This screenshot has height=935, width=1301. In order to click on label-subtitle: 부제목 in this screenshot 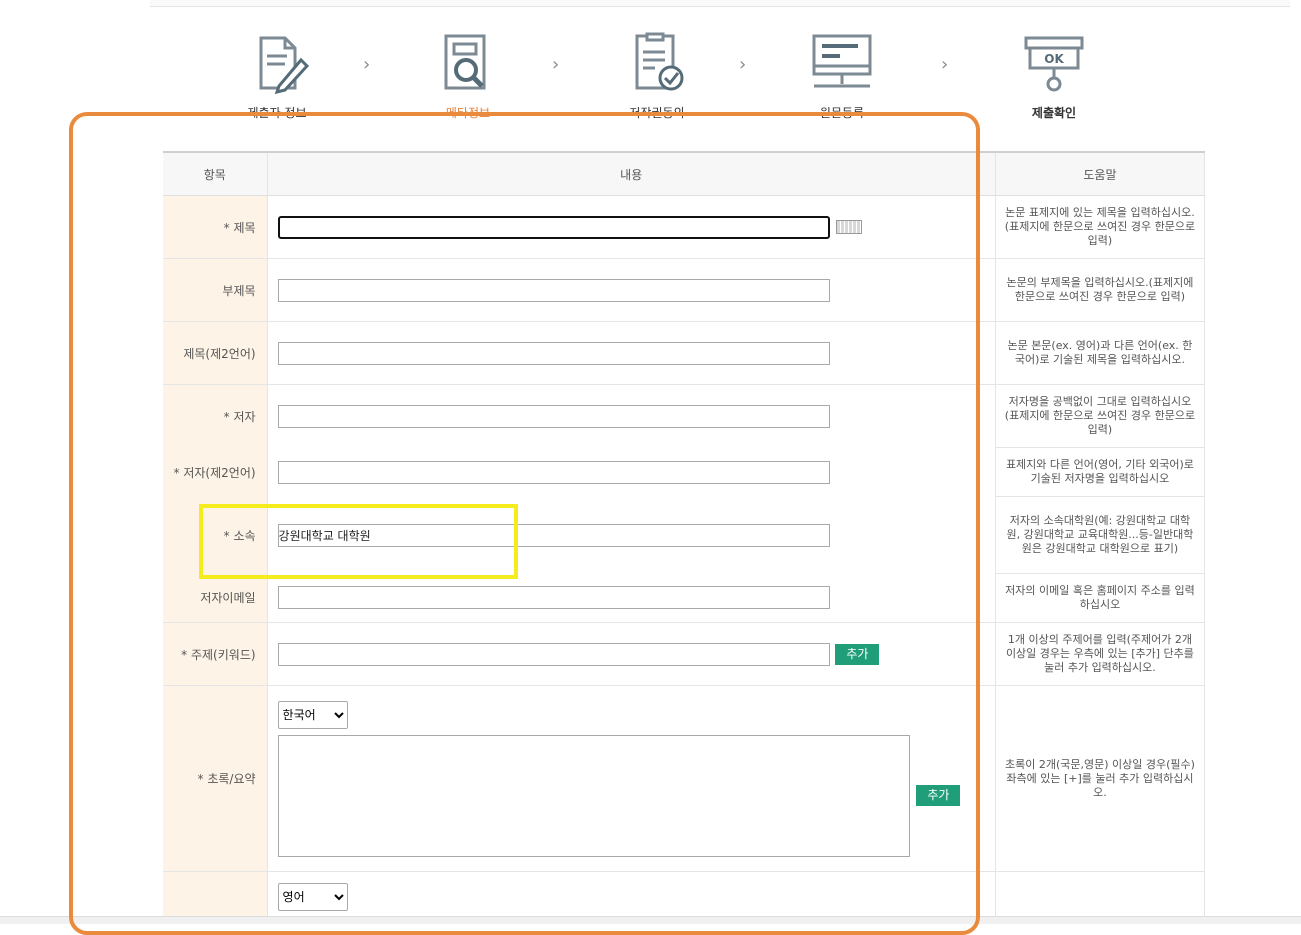, I will do `click(215, 290)`.